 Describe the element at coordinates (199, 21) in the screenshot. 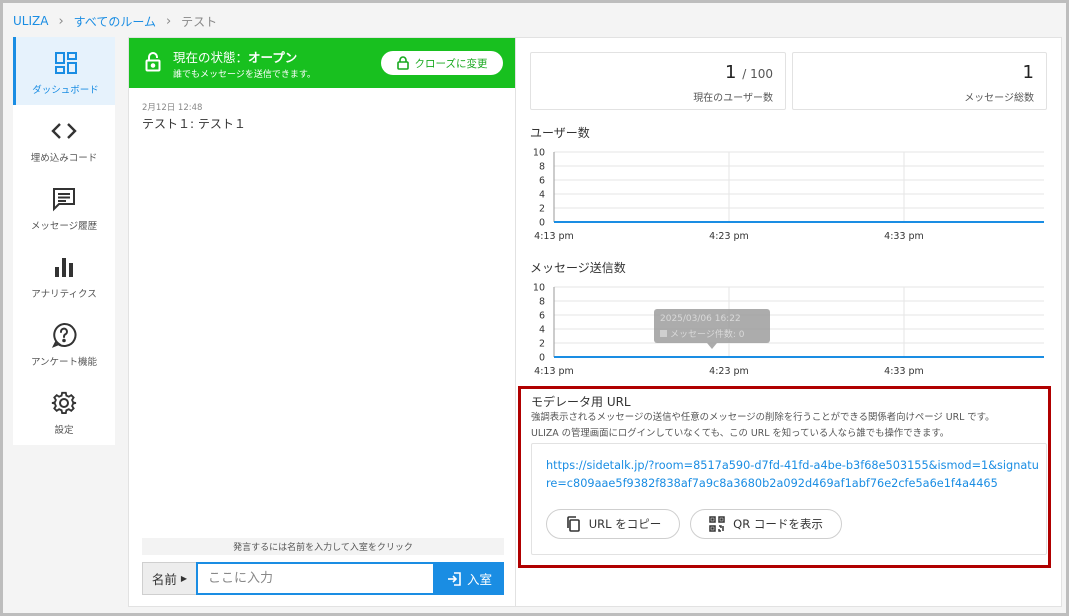

I see `breadcrumb-current: テスト` at that location.